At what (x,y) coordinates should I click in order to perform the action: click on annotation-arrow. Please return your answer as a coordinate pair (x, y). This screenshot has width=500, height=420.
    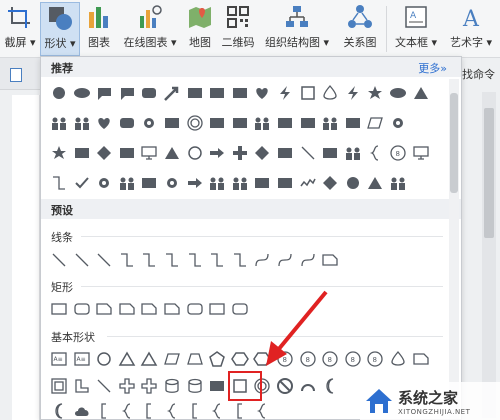
    Looking at the image, I should click on (297, 328).